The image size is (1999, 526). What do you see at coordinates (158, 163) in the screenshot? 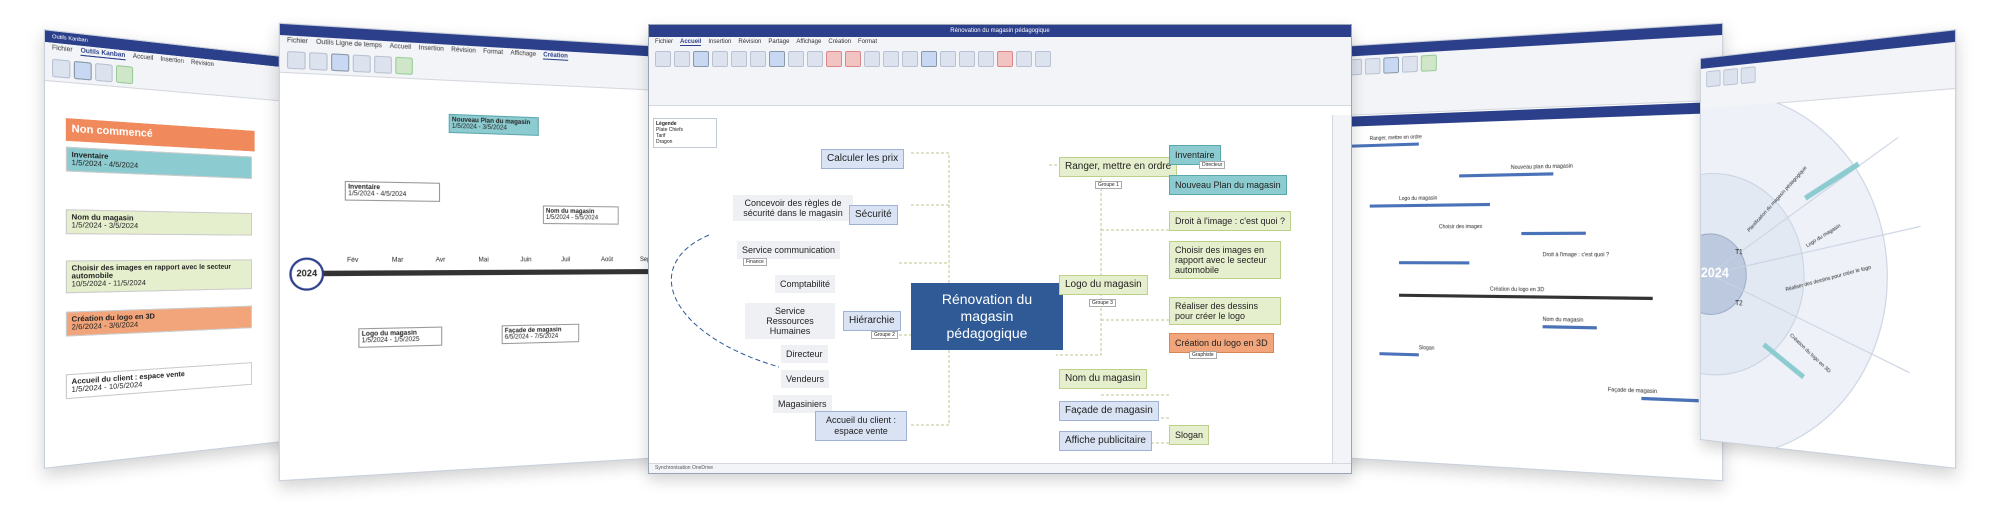
I see `kanban-card: Inventaire 1/5/2024 - 4/5/2024` at bounding box center [158, 163].